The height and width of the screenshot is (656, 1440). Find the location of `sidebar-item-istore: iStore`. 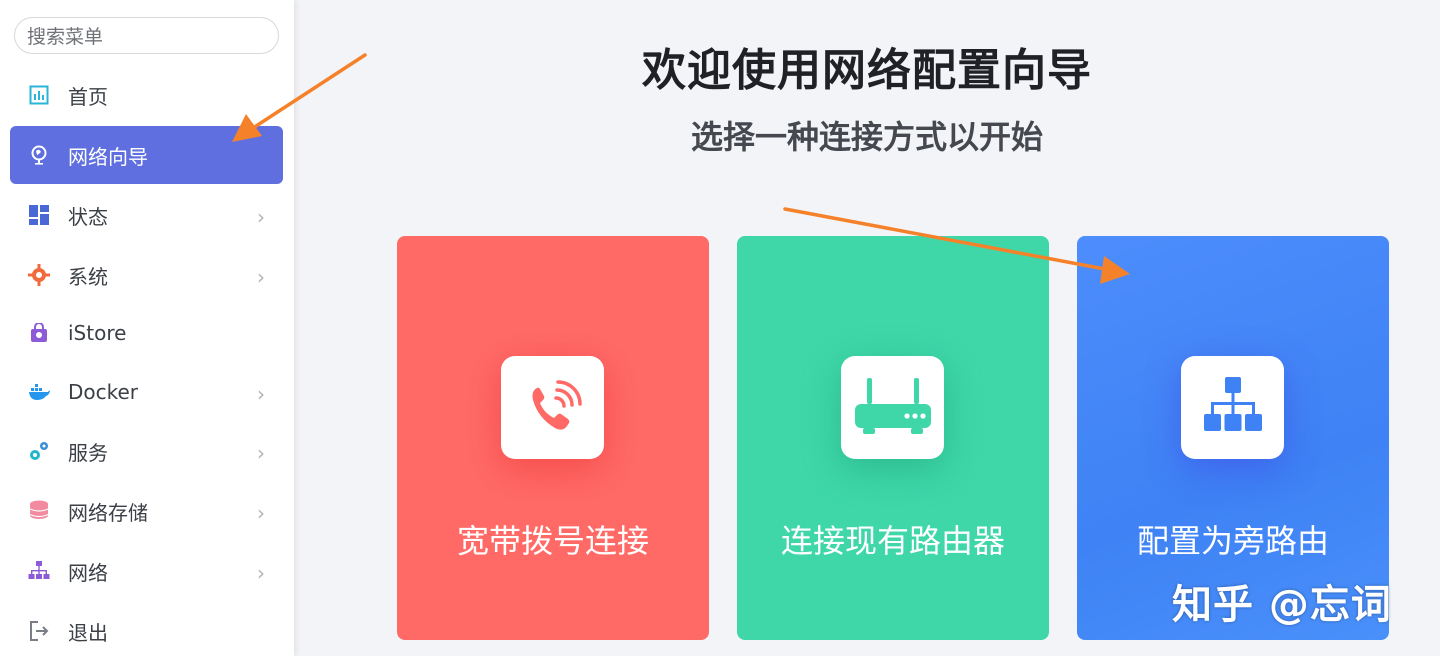

sidebar-item-istore: iStore is located at coordinates (146, 333).